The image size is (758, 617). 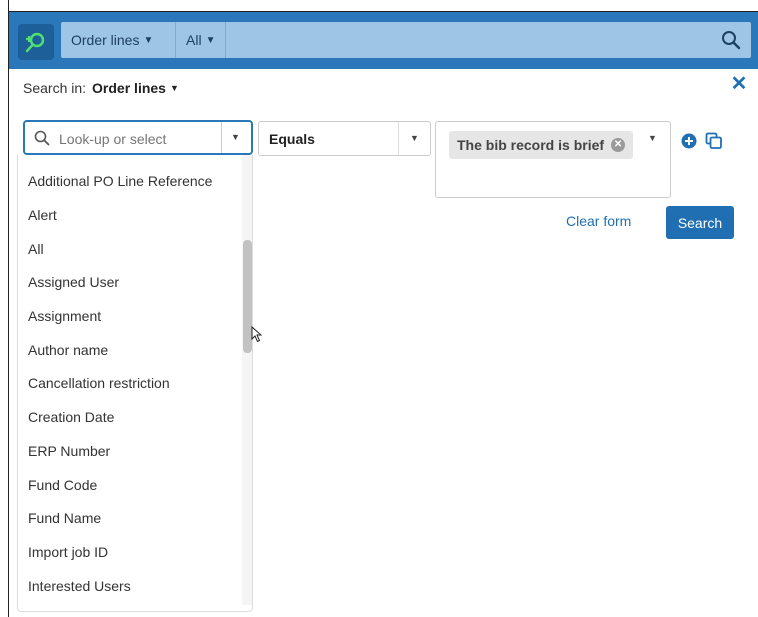 What do you see at coordinates (398, 138) in the screenshot?
I see `operator-divider` at bounding box center [398, 138].